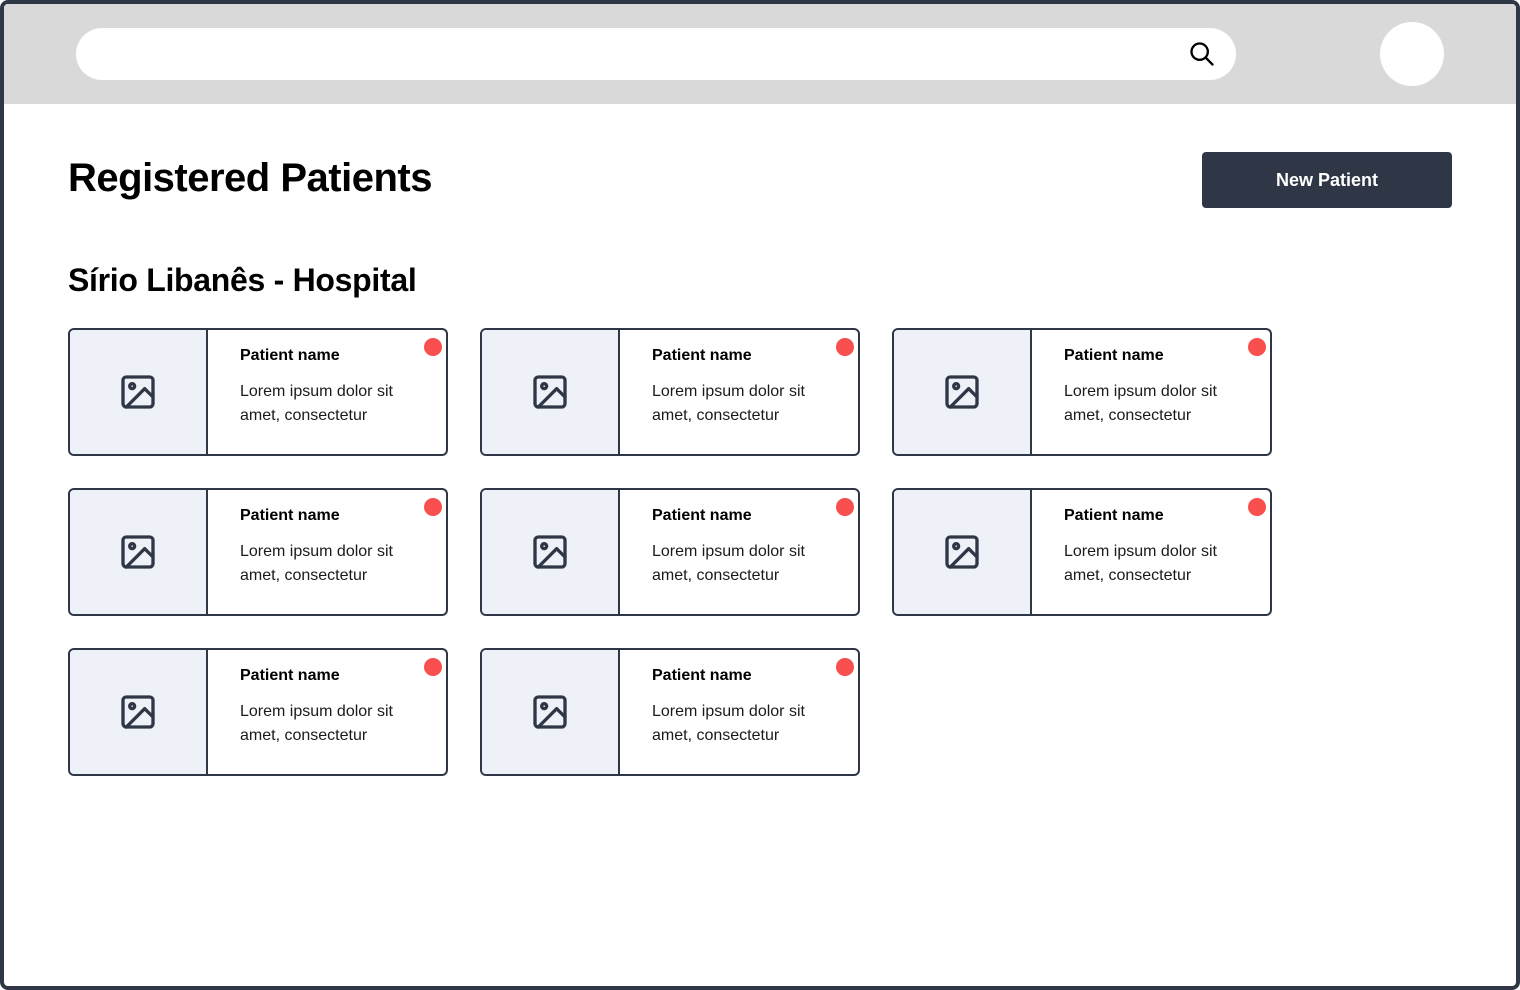 The width and height of the screenshot is (1520, 990). Describe the element at coordinates (638, 55) in the screenshot. I see `search-input` at that location.